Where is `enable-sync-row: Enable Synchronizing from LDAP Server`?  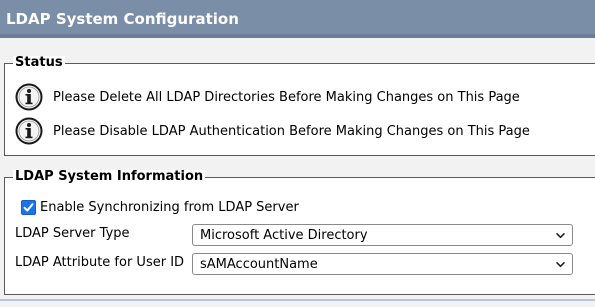
enable-sync-row: Enable Synchronizing from LDAP Server is located at coordinates (160, 207).